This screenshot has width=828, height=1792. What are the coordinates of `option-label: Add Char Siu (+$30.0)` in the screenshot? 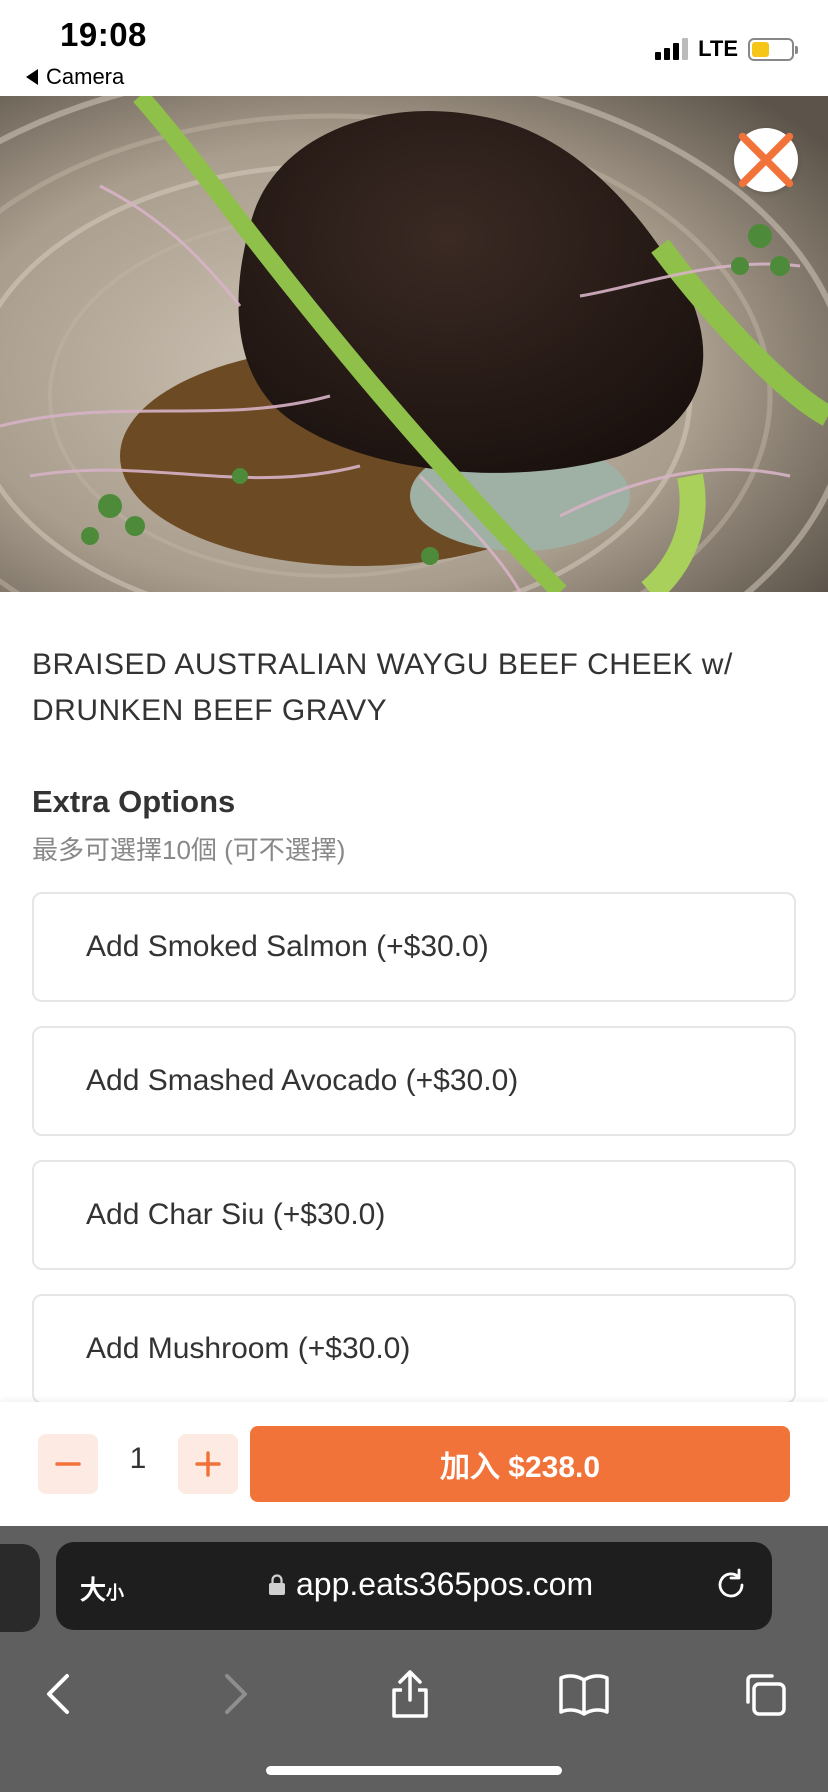 It's located at (236, 1214).